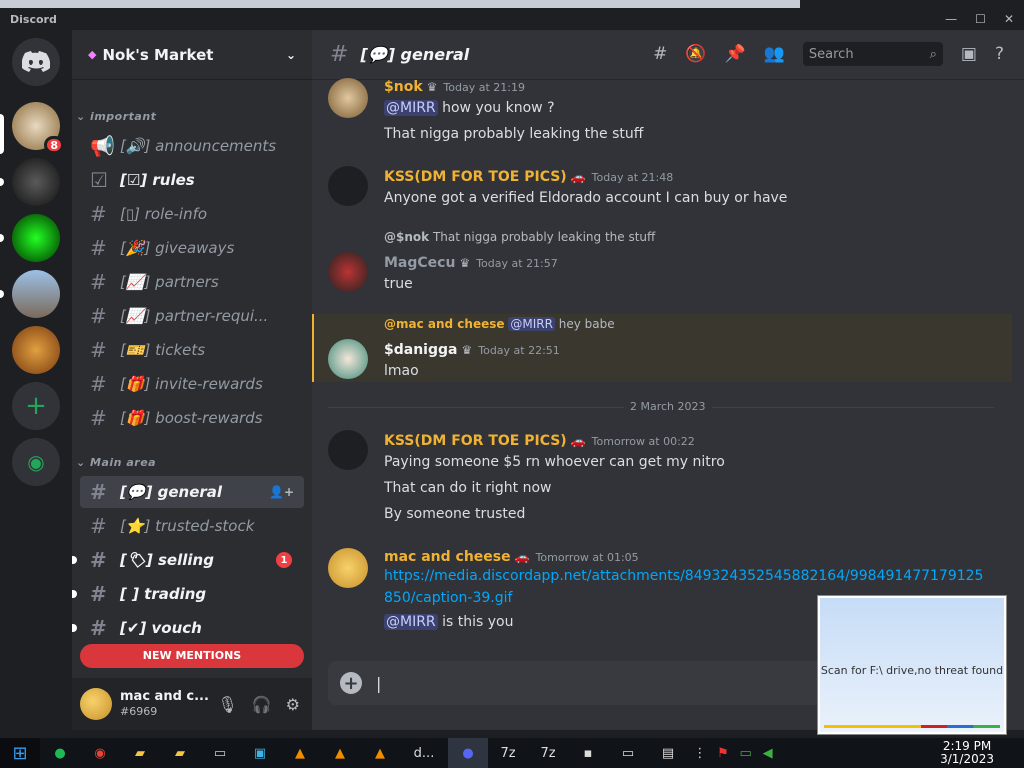  I want to click on file-explorer-icon-2: ▰, so click(180, 753).